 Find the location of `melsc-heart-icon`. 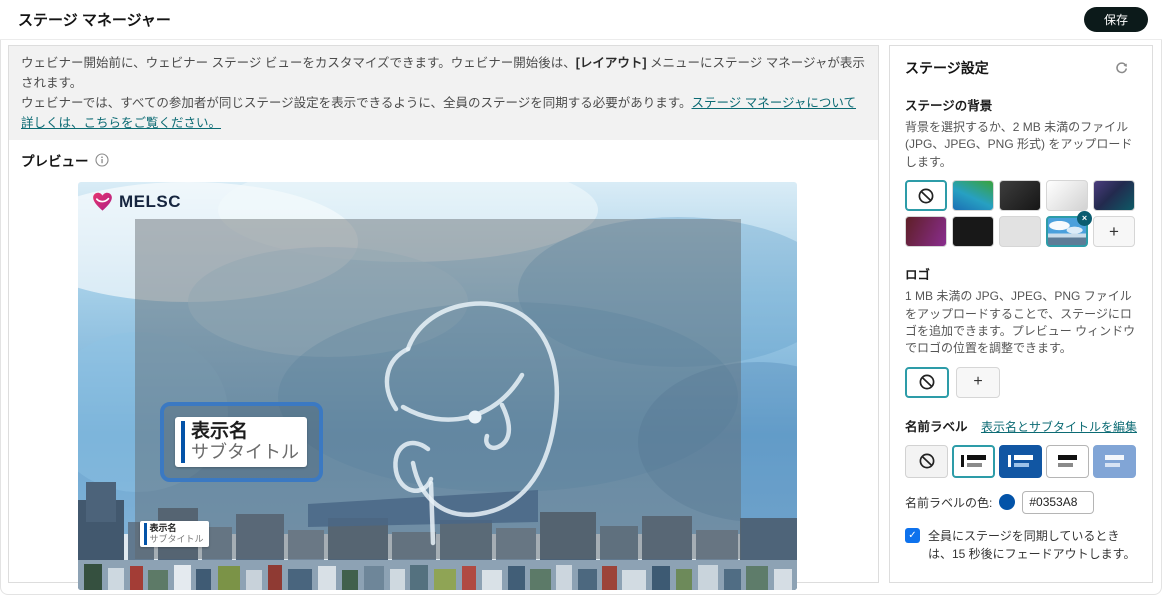

melsc-heart-icon is located at coordinates (102, 201).